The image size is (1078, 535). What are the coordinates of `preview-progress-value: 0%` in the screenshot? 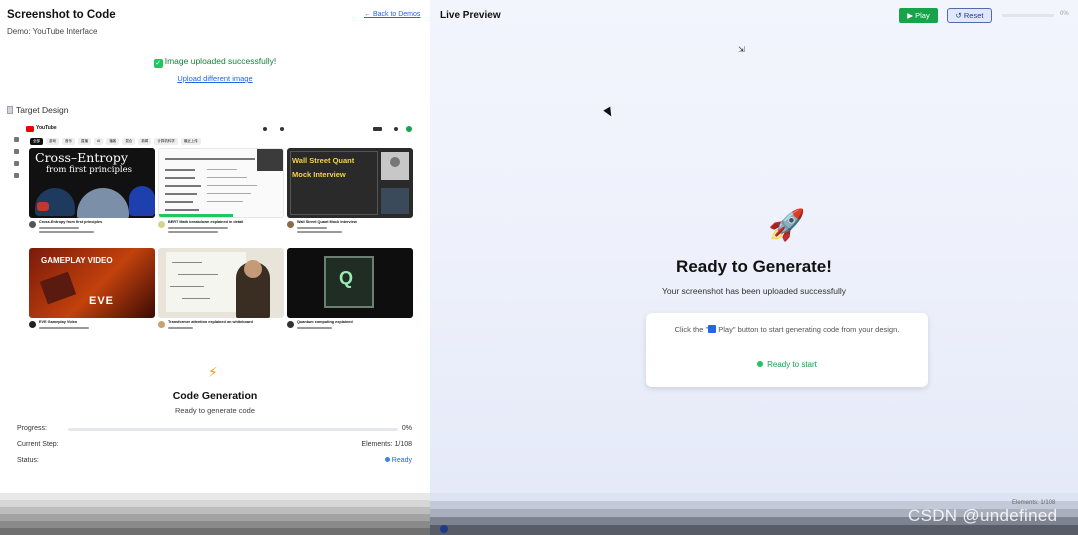 It's located at (1064, 14).